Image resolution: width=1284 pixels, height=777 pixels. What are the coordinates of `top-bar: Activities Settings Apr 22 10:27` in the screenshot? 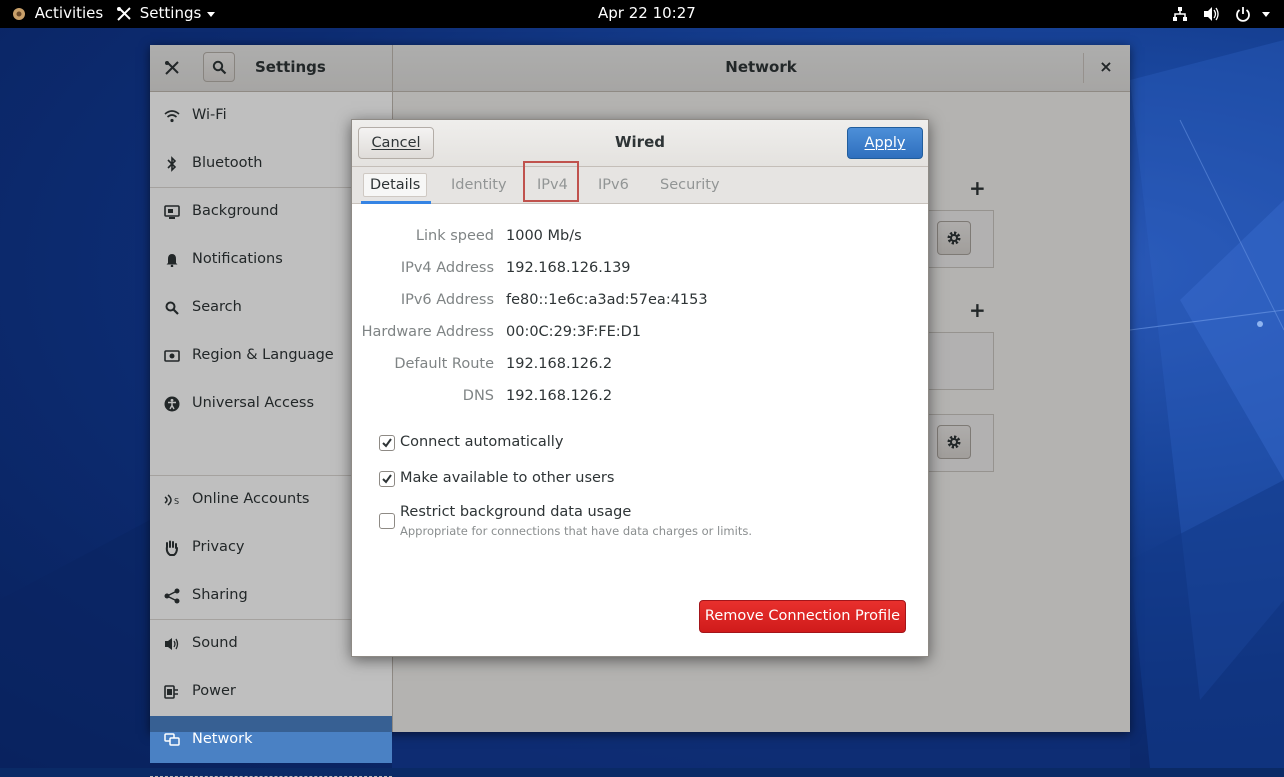 It's located at (642, 14).